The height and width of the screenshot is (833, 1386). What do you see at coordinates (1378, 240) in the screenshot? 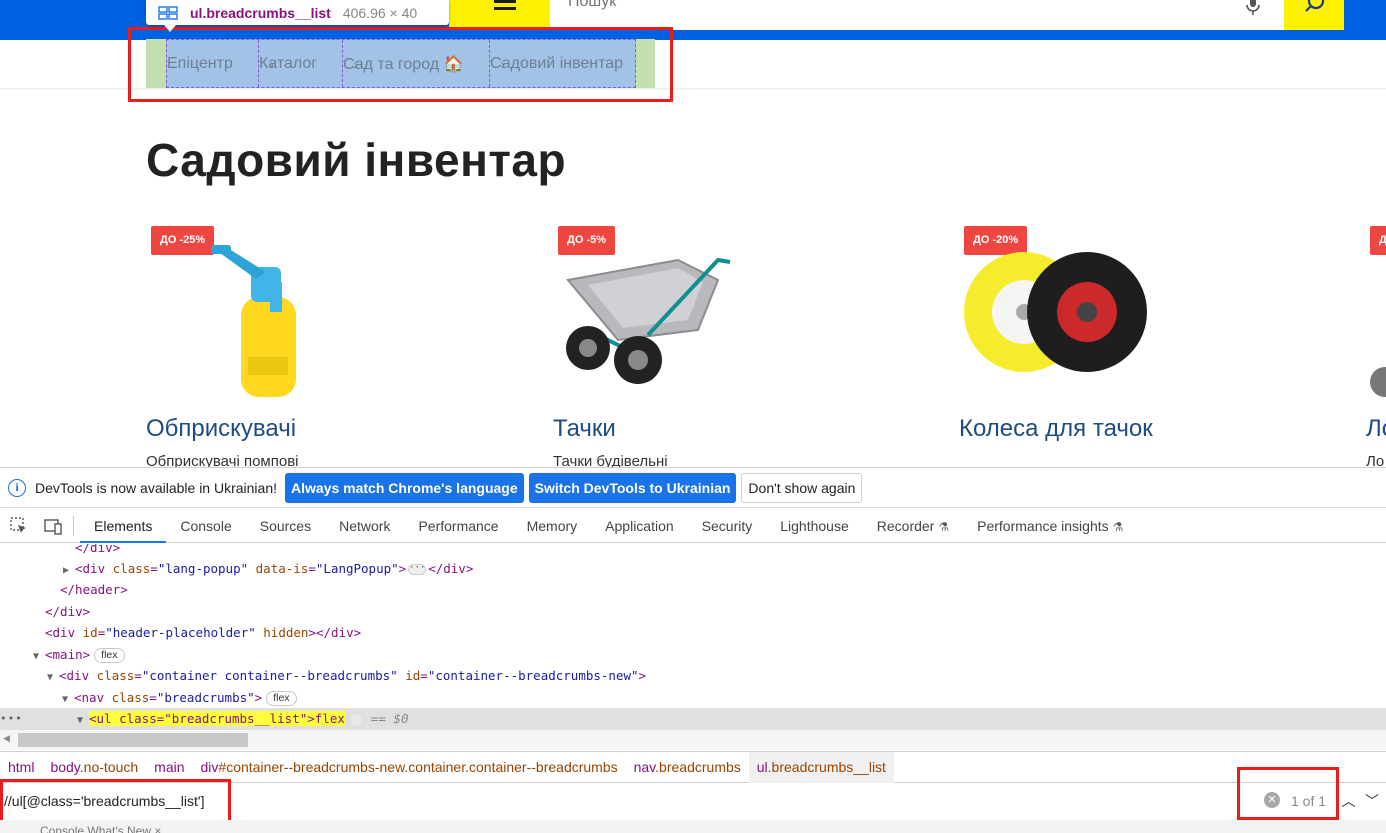
I see `discount-badge: Д` at bounding box center [1378, 240].